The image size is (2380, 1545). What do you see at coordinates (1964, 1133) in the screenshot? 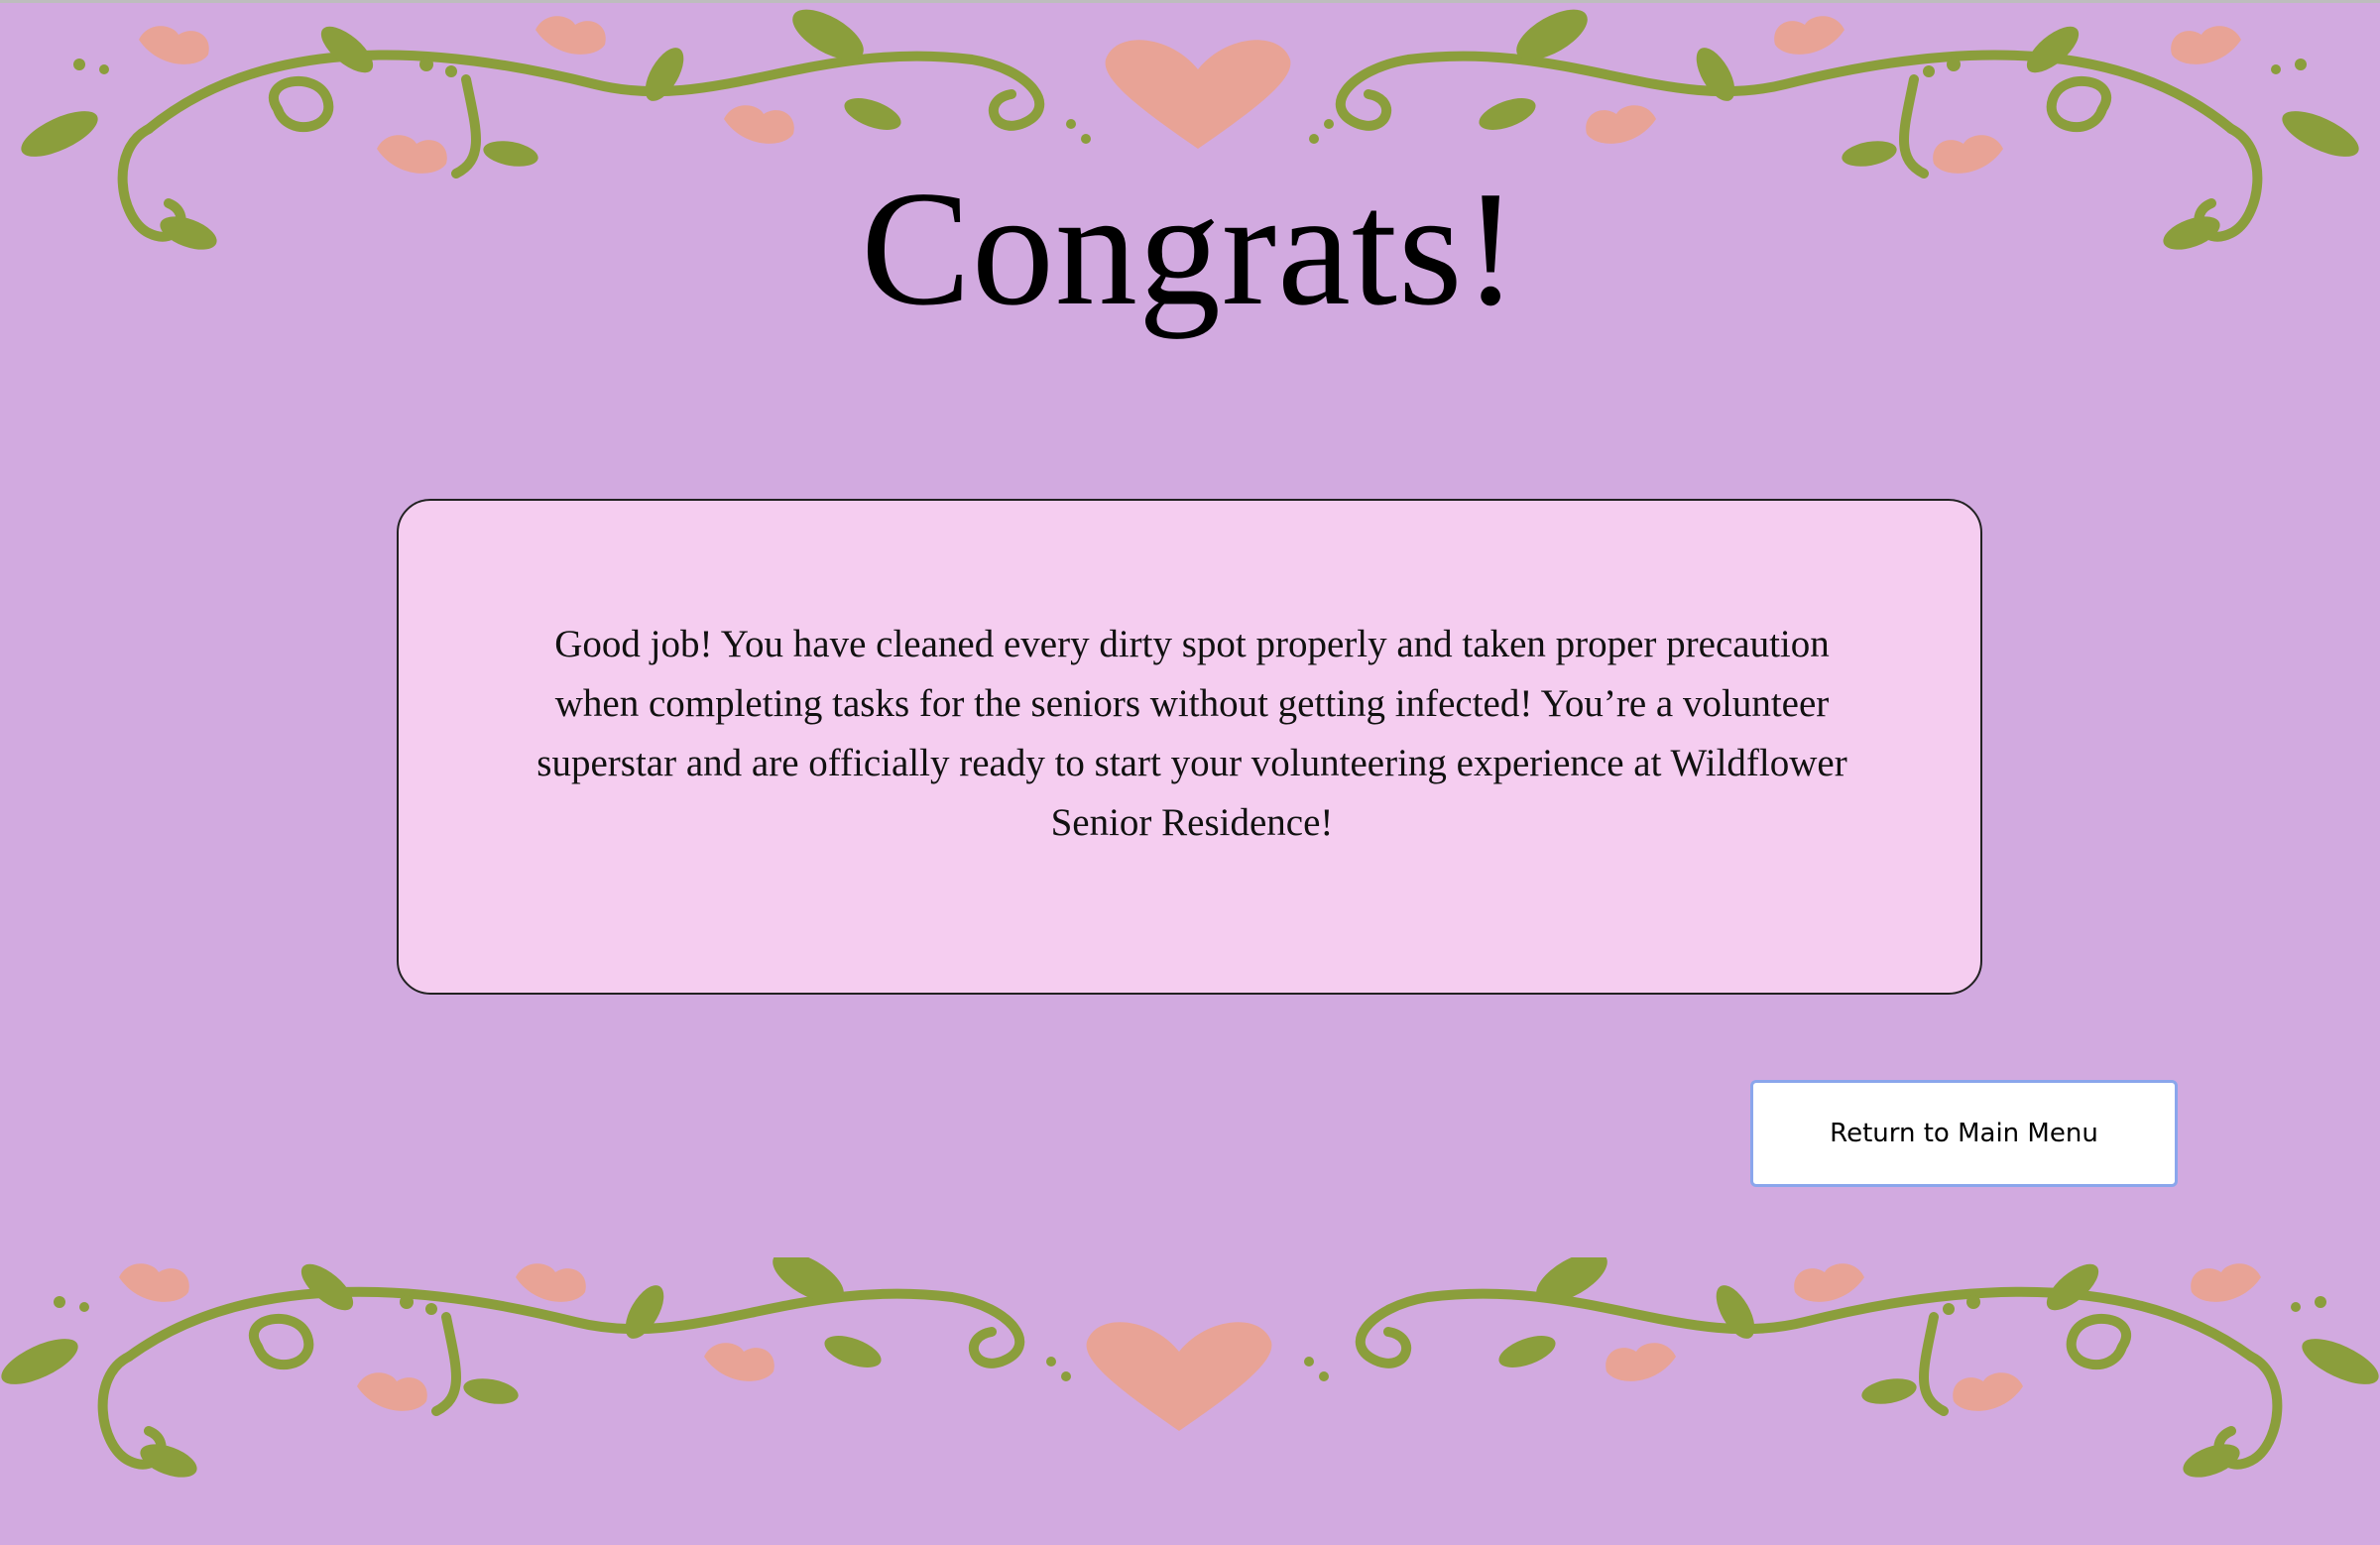
I see `return-to-main-menu-button: Return to Main Menu` at bounding box center [1964, 1133].